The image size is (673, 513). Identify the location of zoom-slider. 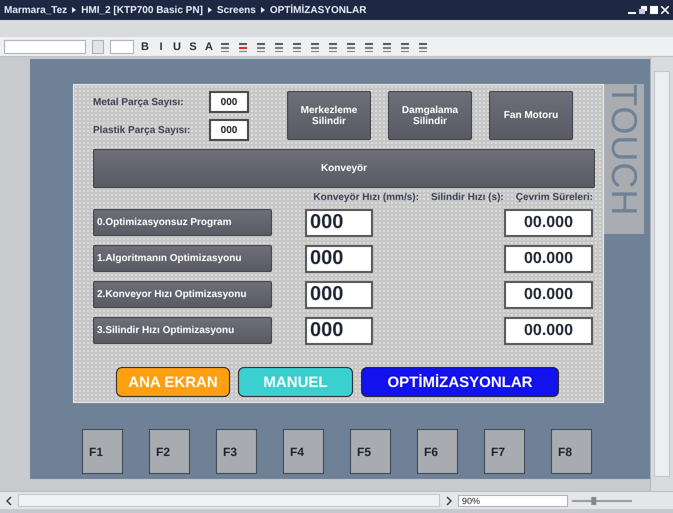
(602, 500).